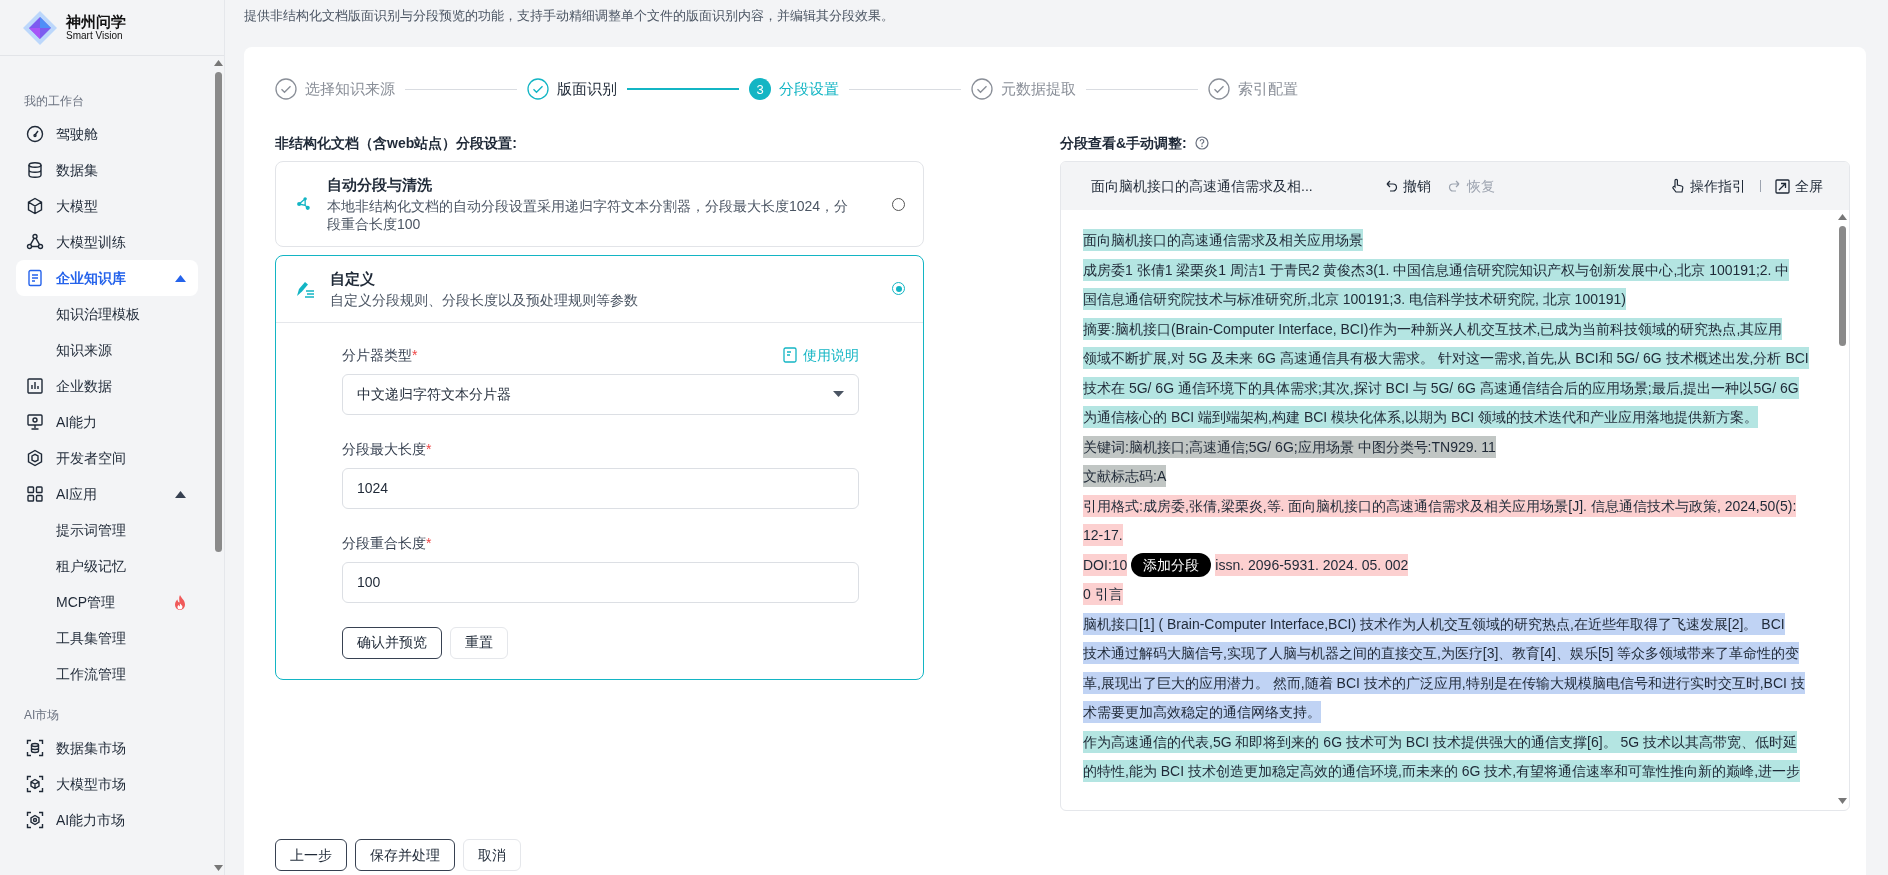 This screenshot has height=875, width=1888. What do you see at coordinates (1123, 143) in the screenshot?
I see `section-title: 分段查看&手动调整:` at bounding box center [1123, 143].